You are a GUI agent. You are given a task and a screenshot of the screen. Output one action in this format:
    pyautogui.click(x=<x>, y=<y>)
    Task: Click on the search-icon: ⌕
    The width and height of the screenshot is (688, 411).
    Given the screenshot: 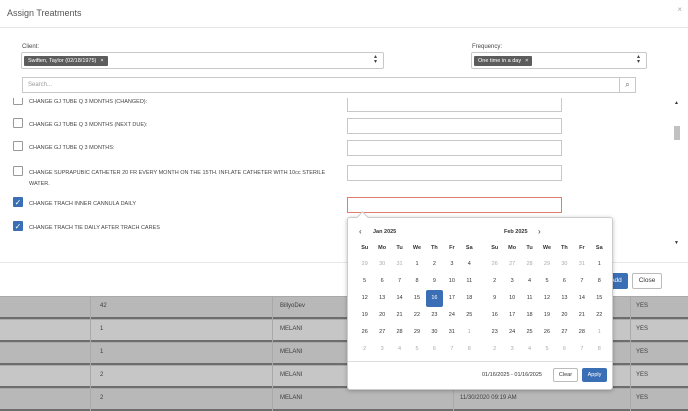 What is the action you would take?
    pyautogui.click(x=627, y=85)
    